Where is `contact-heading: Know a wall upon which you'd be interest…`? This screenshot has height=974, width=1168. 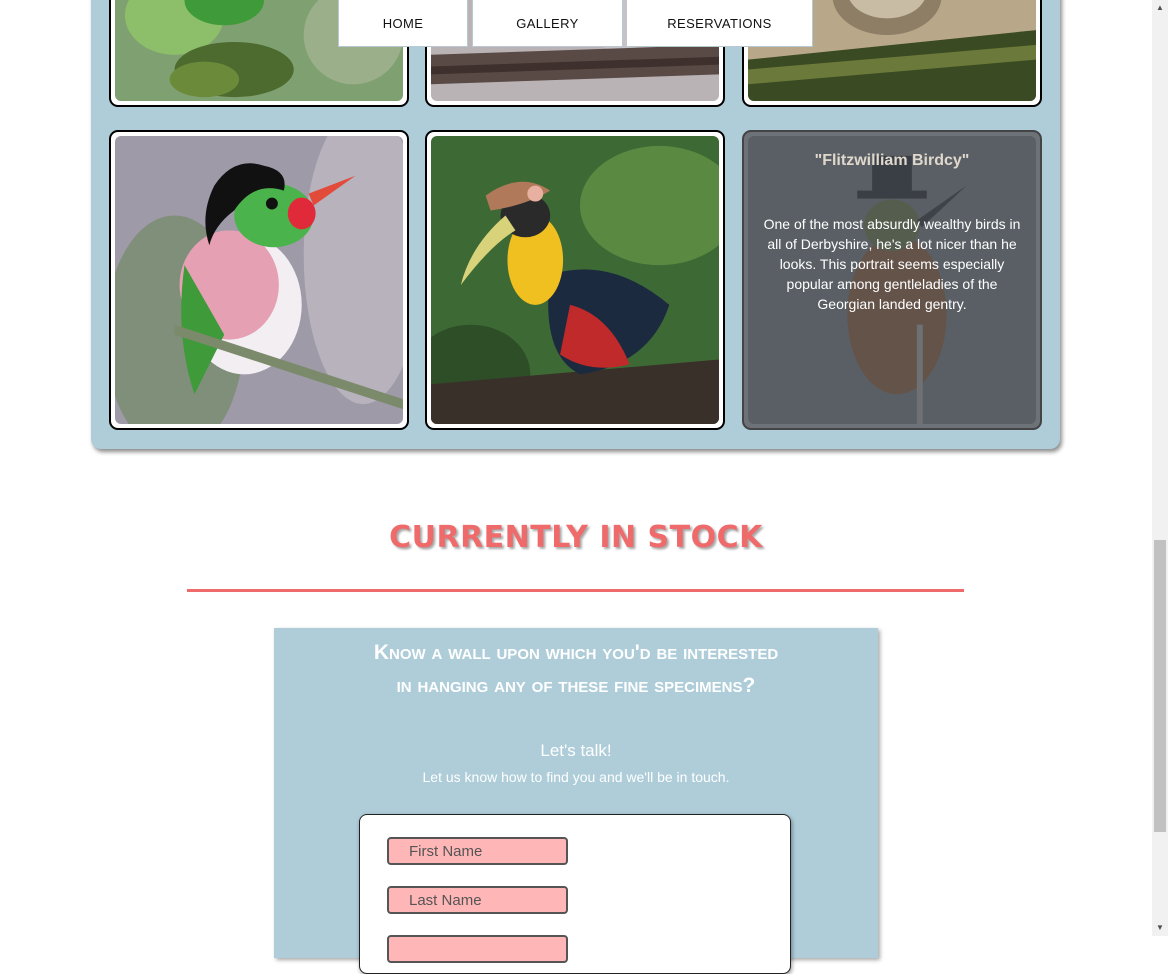
contact-heading: Know a wall upon which you'd be interest… is located at coordinates (576, 669).